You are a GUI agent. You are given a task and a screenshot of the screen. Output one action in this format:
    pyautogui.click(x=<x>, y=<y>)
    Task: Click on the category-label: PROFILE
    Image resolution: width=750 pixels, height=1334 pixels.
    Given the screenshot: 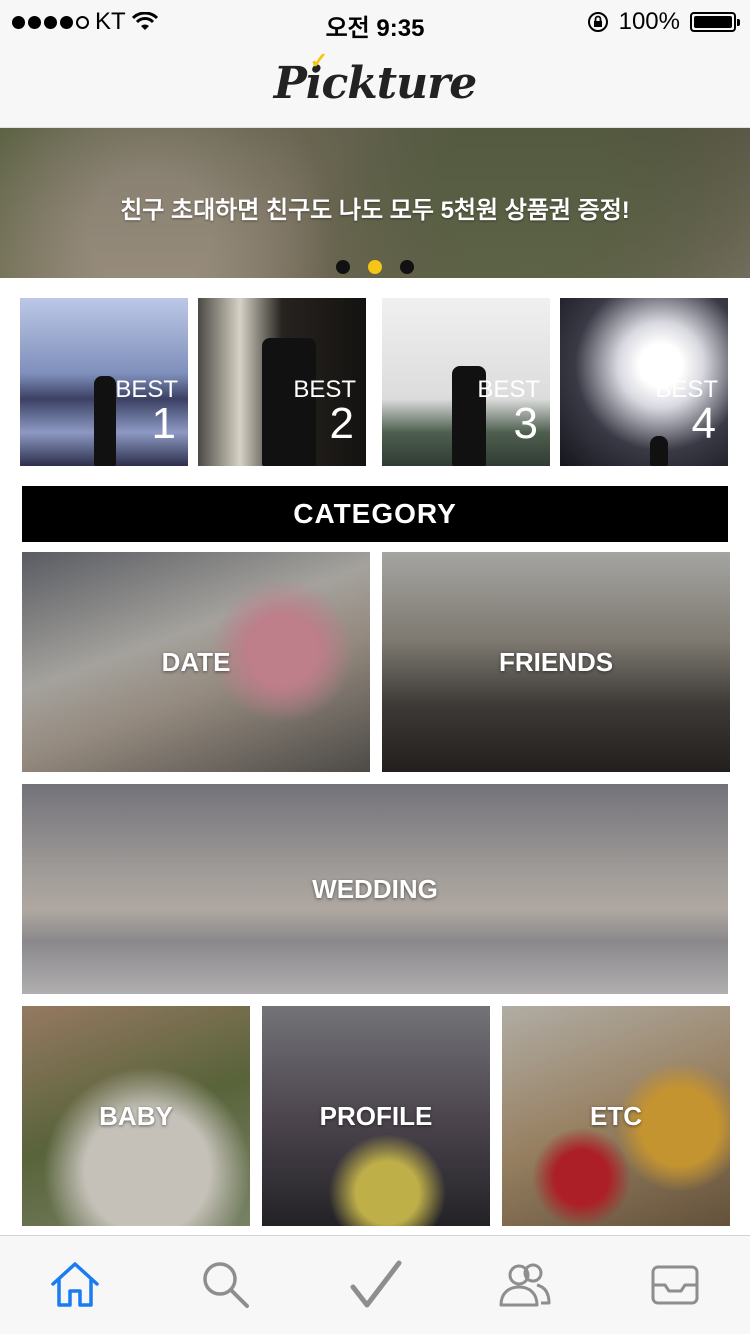 What is the action you would take?
    pyautogui.click(x=376, y=1115)
    